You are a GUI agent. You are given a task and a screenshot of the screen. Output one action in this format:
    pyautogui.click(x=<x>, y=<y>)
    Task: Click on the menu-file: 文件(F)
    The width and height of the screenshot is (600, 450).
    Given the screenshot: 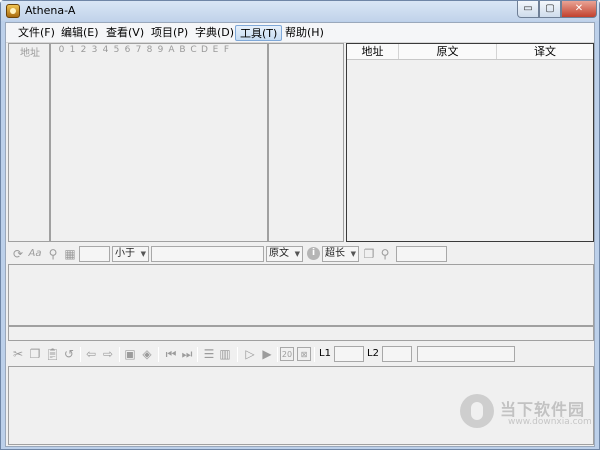 What is the action you would take?
    pyautogui.click(x=36, y=33)
    